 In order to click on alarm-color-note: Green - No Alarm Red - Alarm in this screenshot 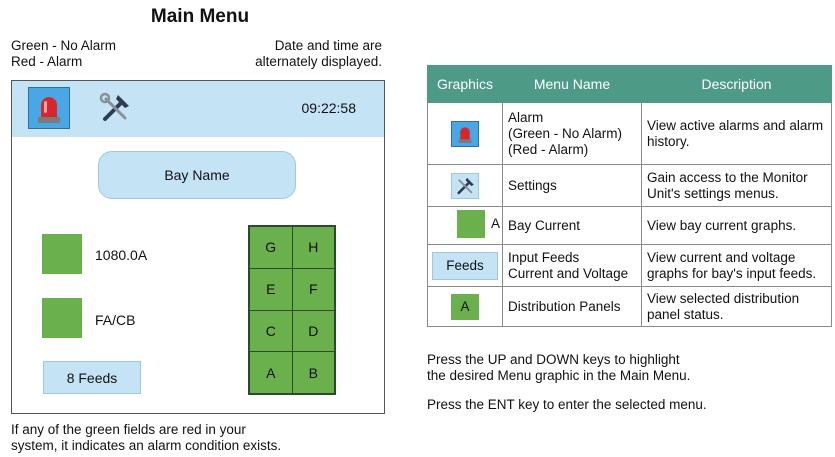, I will do `click(64, 53)`.